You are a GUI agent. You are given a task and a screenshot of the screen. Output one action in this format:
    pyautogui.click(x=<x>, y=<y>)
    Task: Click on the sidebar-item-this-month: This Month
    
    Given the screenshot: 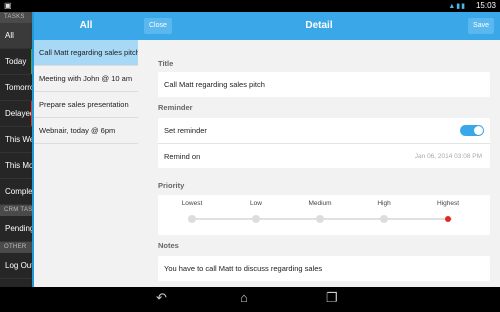 What is the action you would take?
    pyautogui.click(x=17, y=166)
    